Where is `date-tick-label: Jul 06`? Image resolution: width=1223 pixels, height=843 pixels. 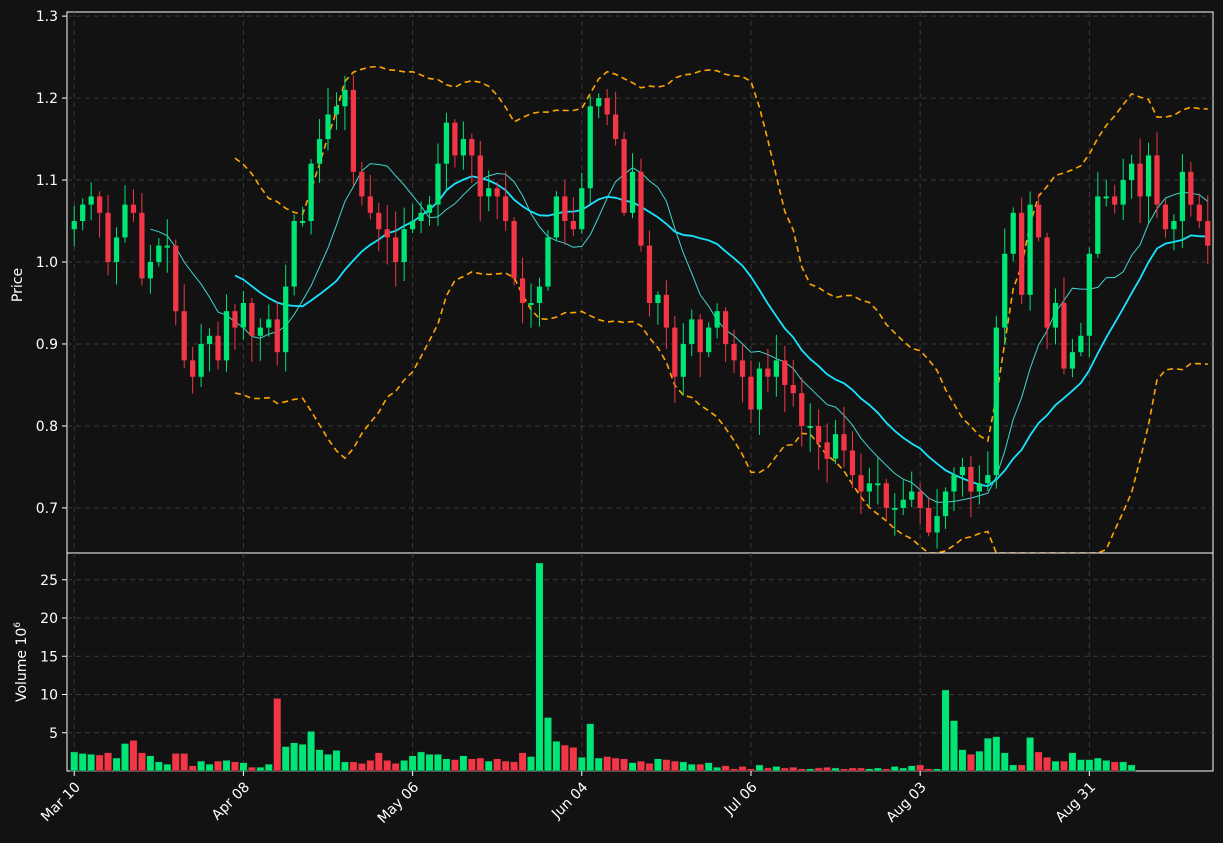
date-tick-label: Jul 06 is located at coordinates (741, 799).